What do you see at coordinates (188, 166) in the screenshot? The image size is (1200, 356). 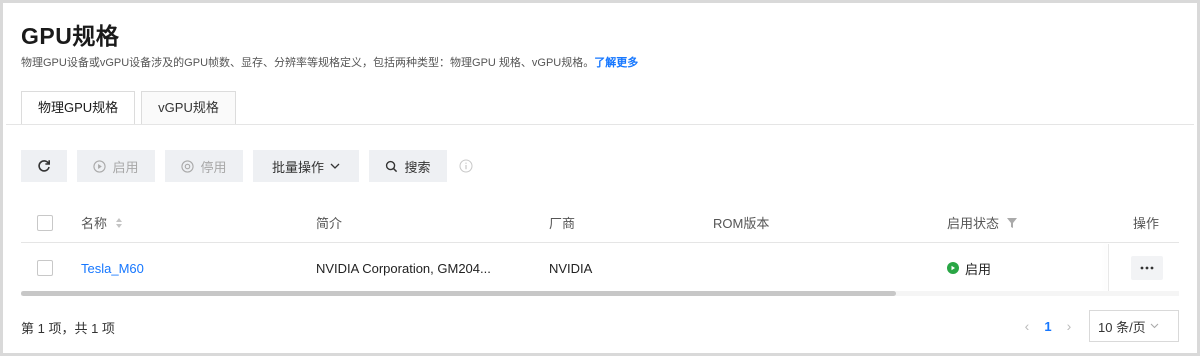 I see `stop-circle-icon` at bounding box center [188, 166].